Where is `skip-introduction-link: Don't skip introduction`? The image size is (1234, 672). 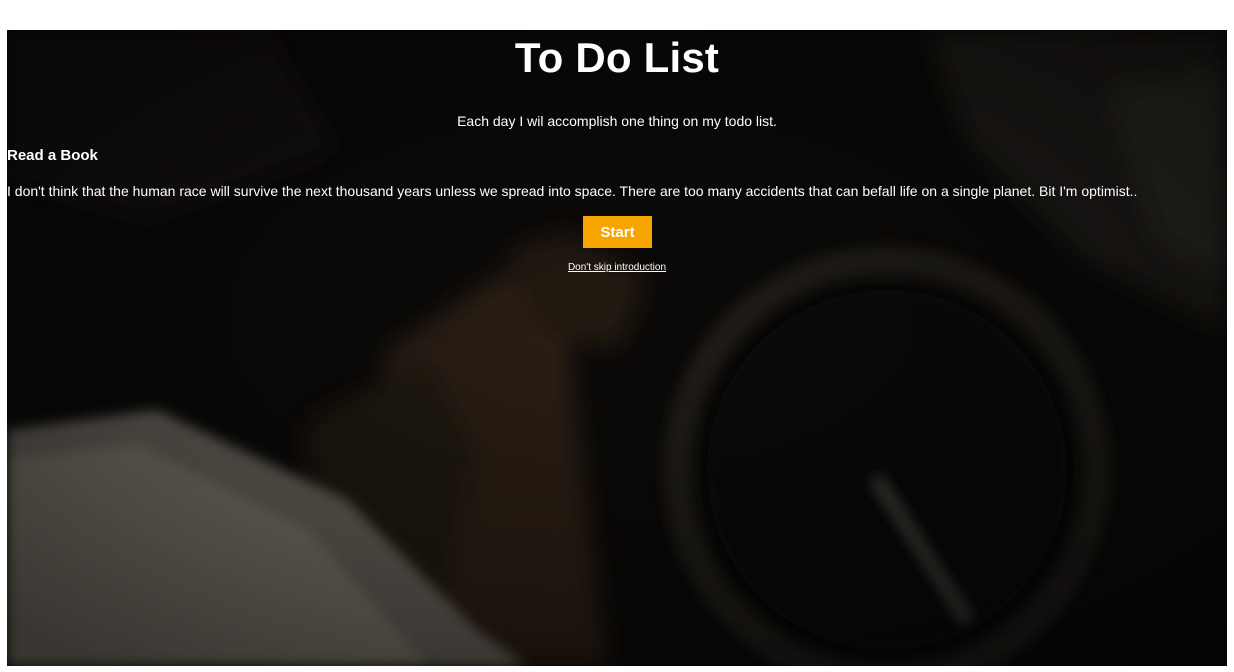 skip-introduction-link: Don't skip introduction is located at coordinates (617, 267).